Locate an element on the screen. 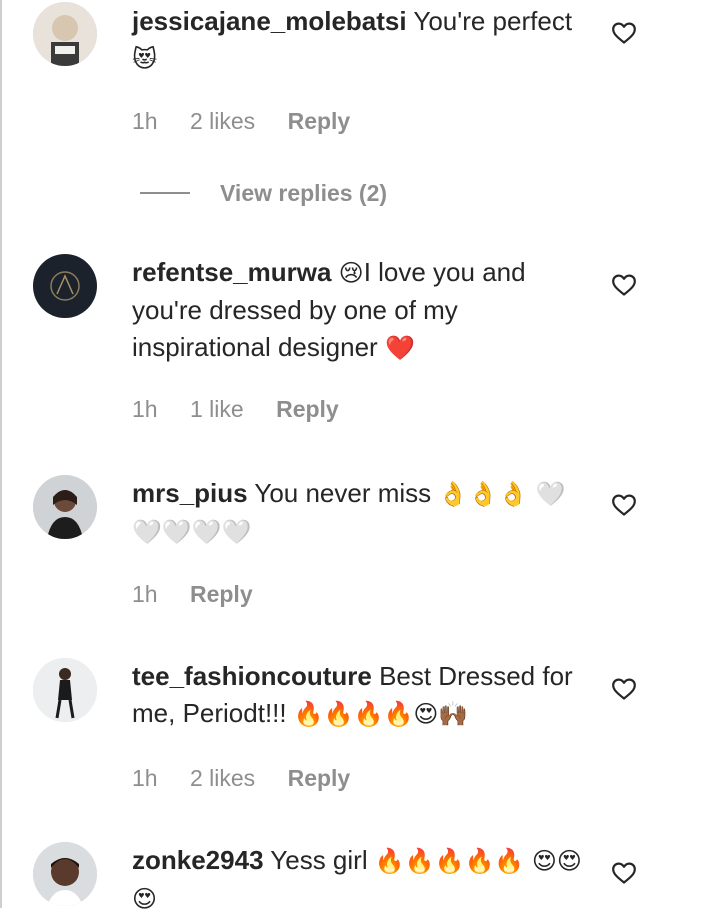  comment-username: mrs_pius is located at coordinates (190, 493).